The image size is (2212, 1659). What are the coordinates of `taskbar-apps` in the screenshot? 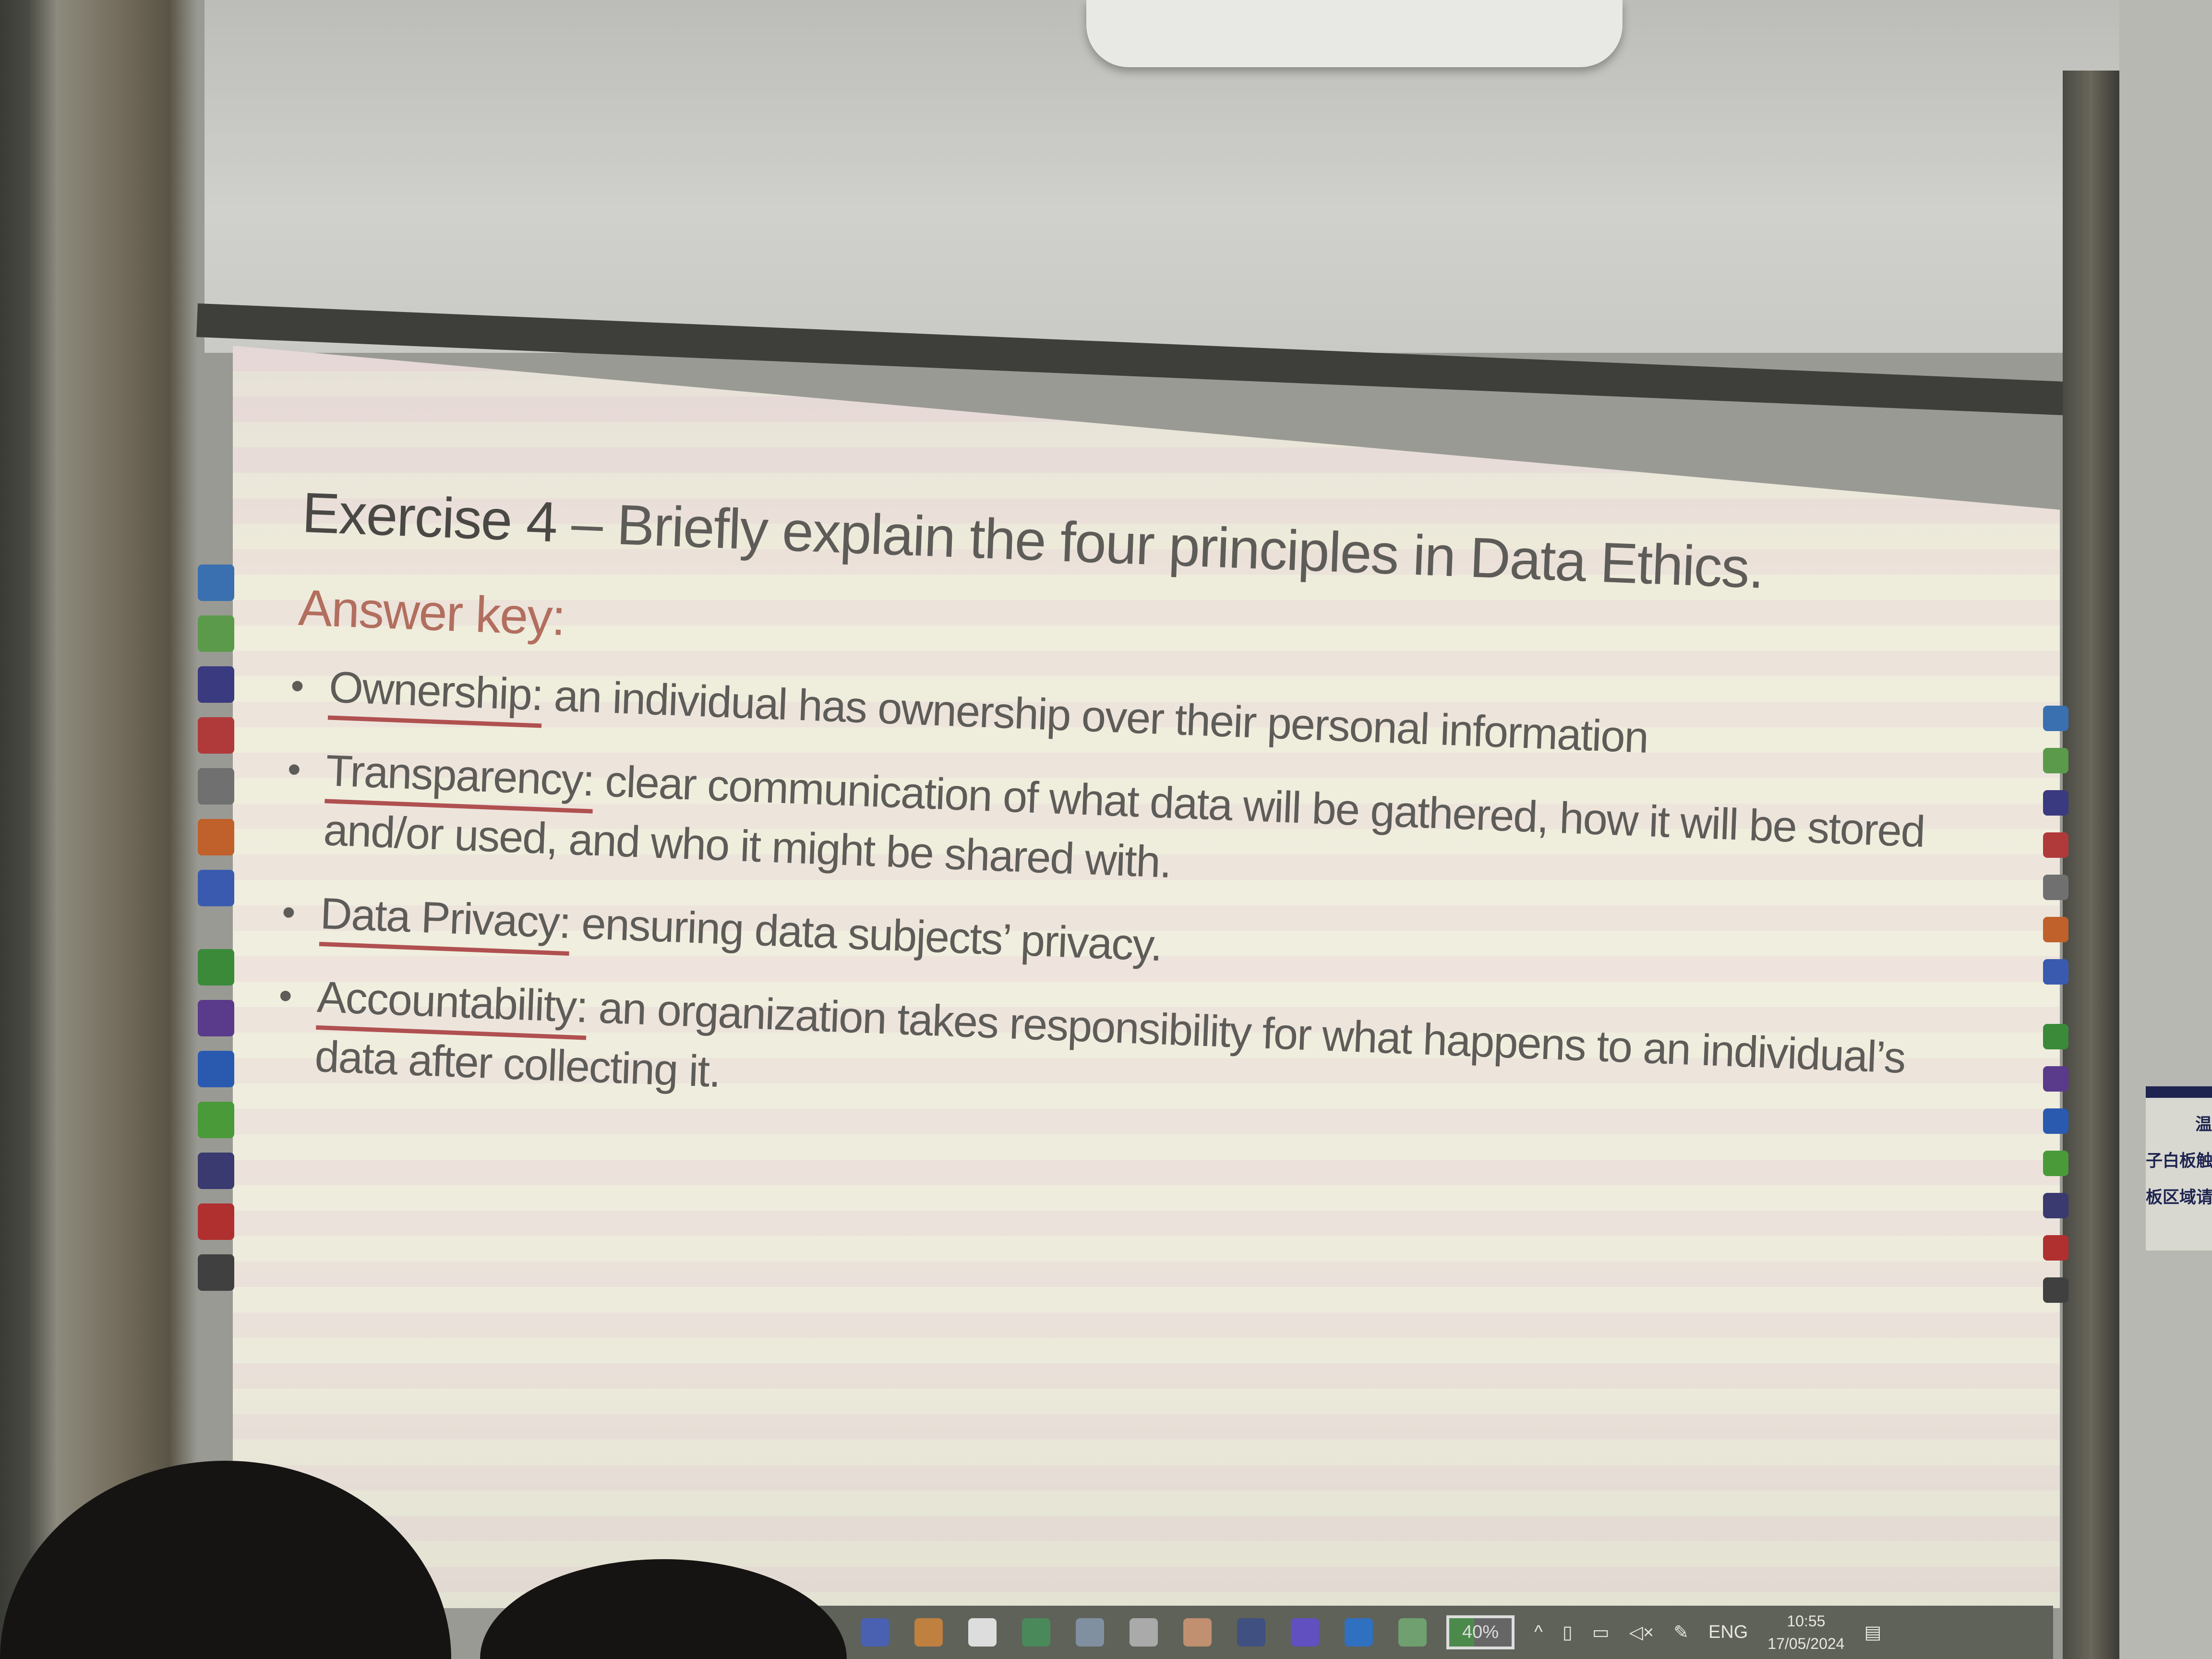 It's located at (1144, 1633).